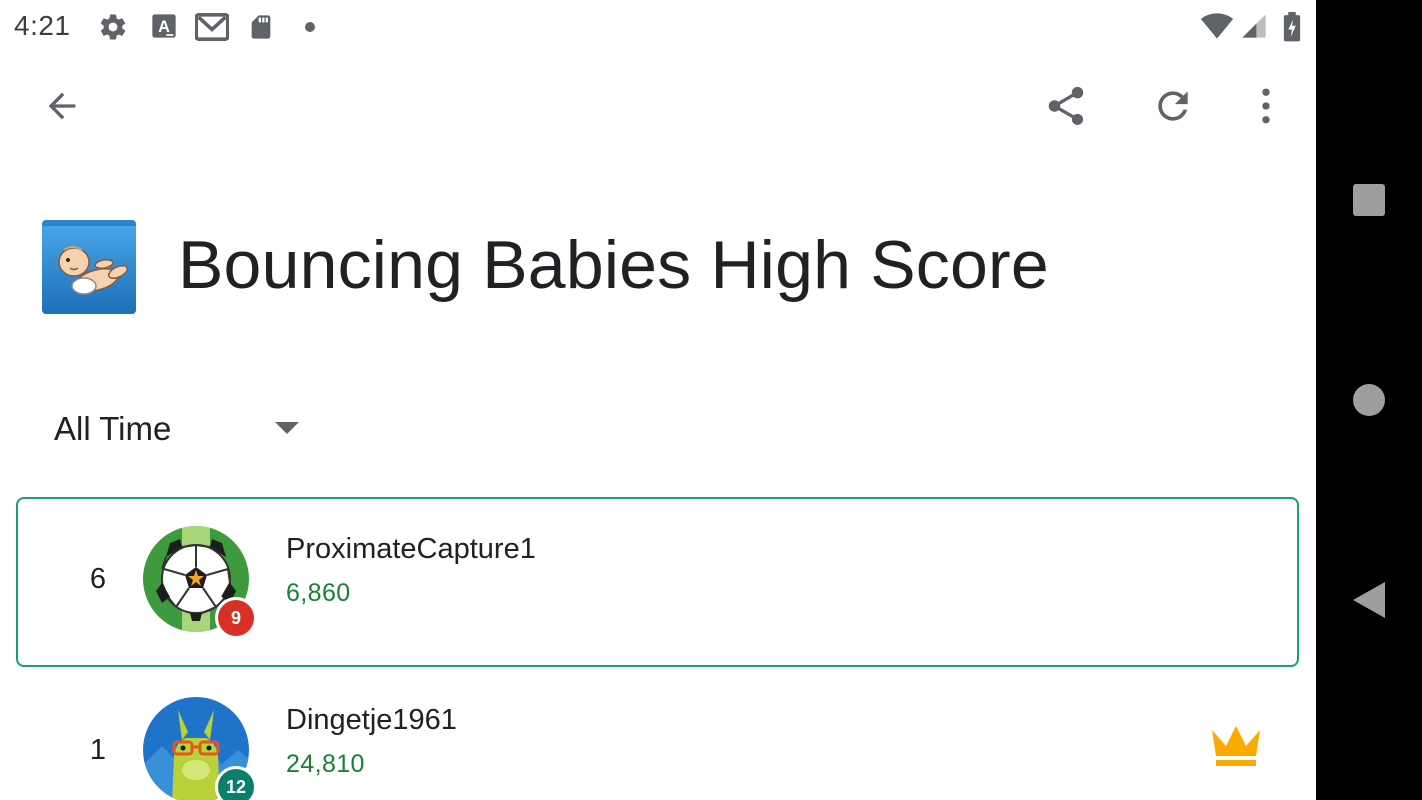 This screenshot has height=800, width=1422. I want to click on system-back-button, so click(1369, 600).